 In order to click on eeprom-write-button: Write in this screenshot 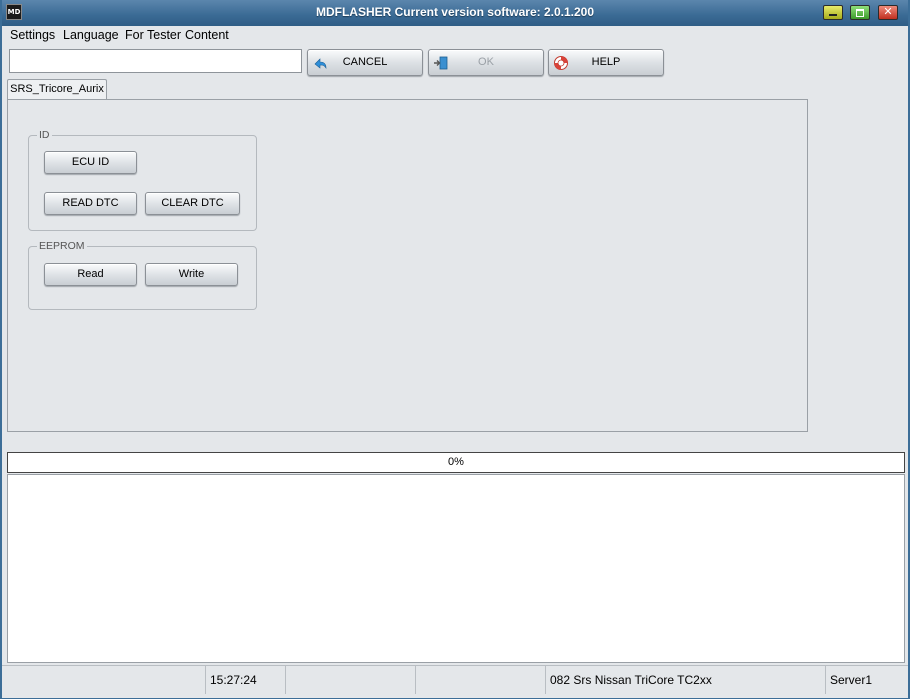, I will do `click(191, 274)`.